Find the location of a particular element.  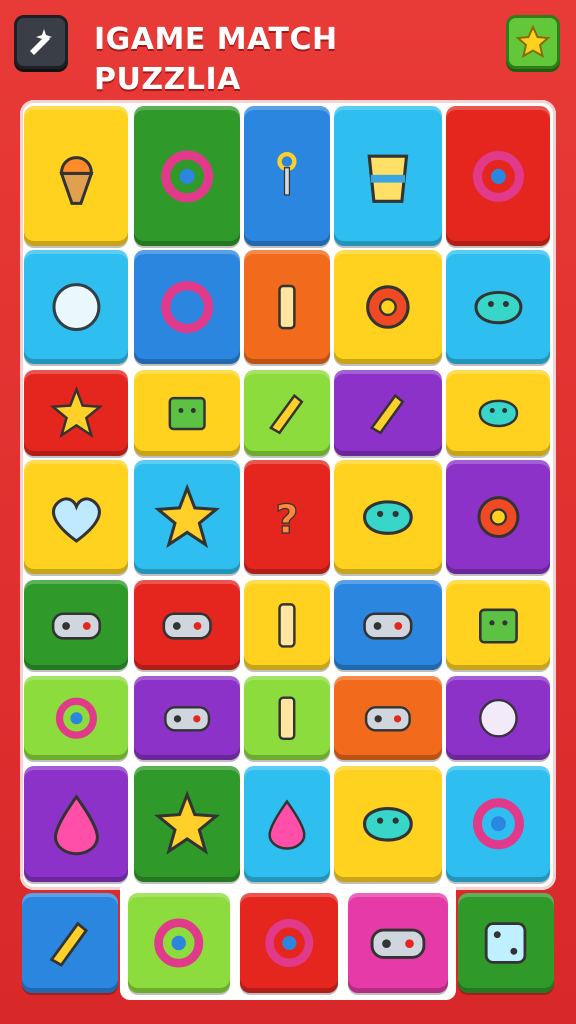

gear-icon is located at coordinates (388, 307).